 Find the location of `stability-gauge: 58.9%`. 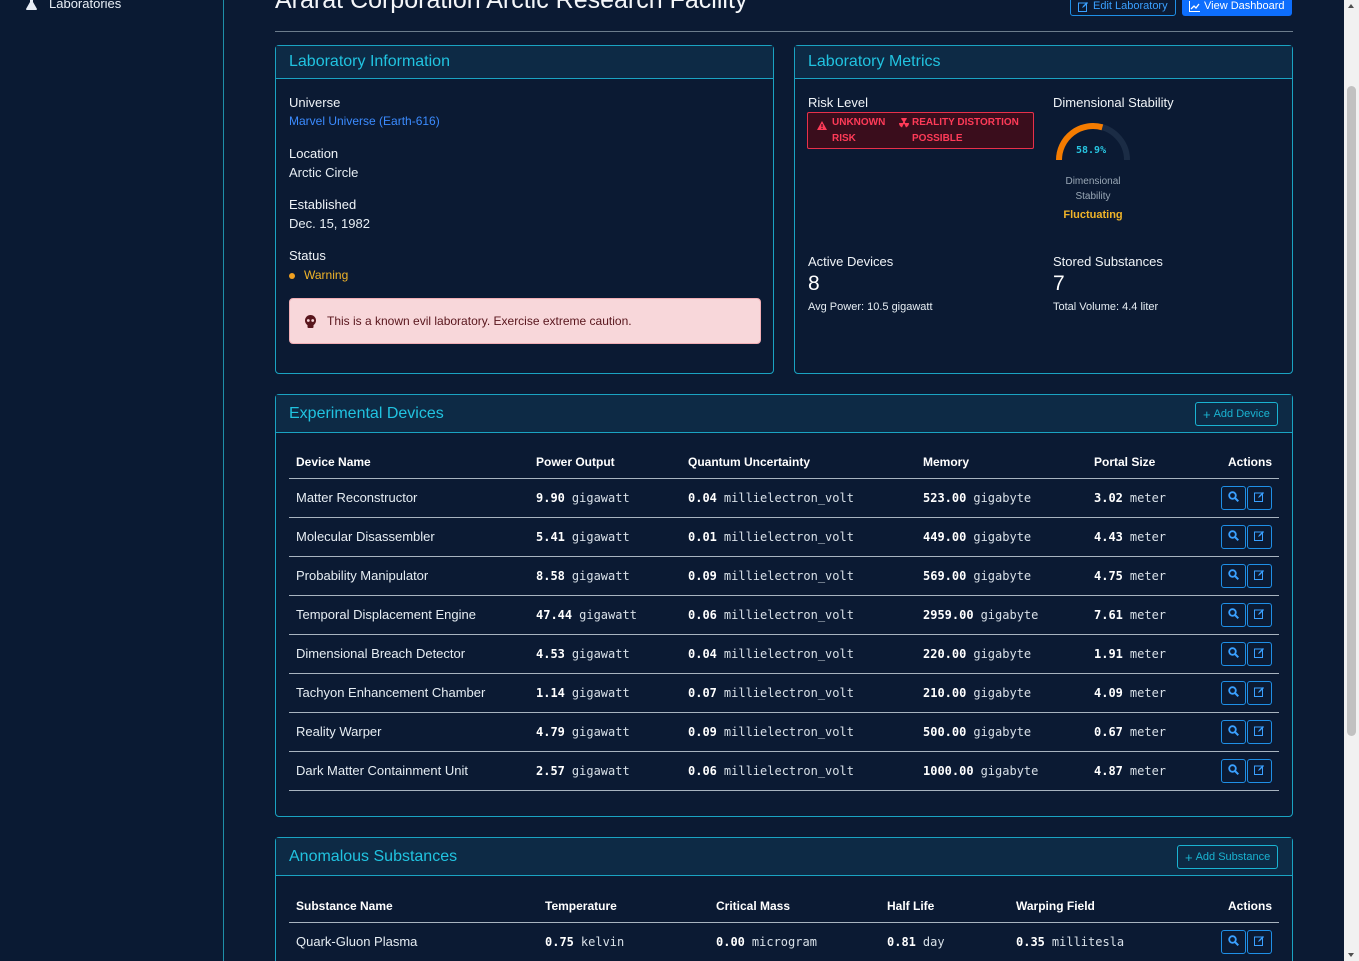

stability-gauge: 58.9% is located at coordinates (1093, 145).